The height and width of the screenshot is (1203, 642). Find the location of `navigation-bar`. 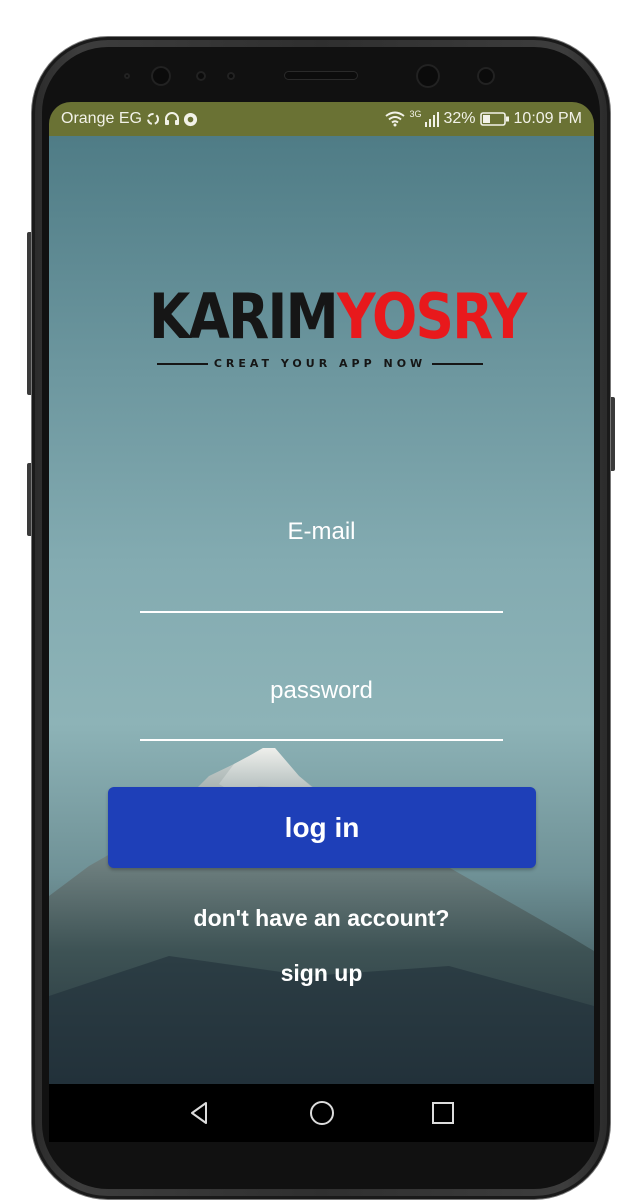

navigation-bar is located at coordinates (321, 1113).